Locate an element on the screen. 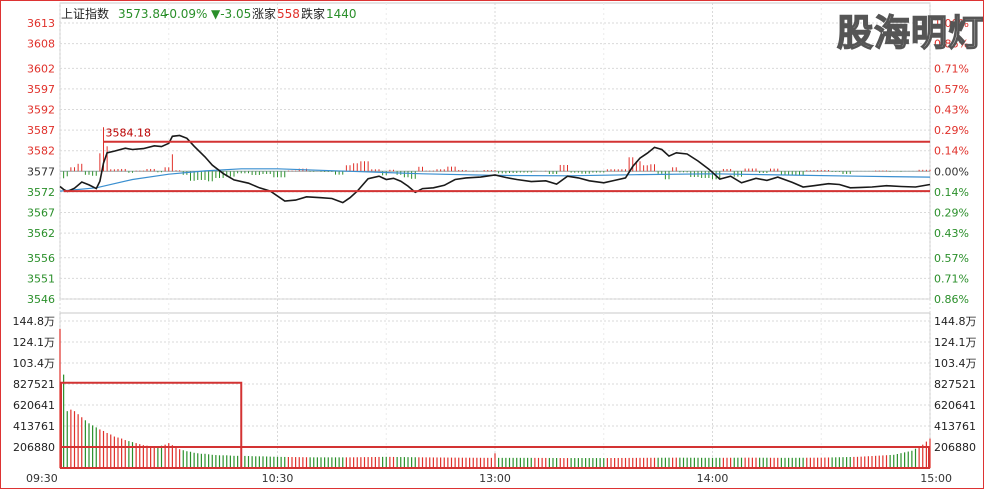  price-tick-label: 3613 is located at coordinates (41, 23).